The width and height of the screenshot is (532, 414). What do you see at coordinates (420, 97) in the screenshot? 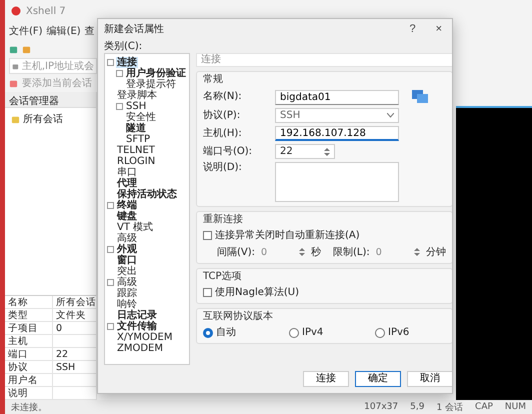
I see `computers-icon` at bounding box center [420, 97].